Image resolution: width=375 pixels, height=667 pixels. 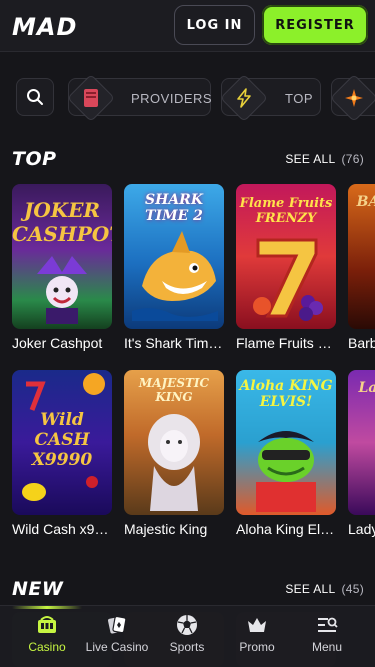 I want to click on game-tile-shark-time: SHARK TIME 2, so click(x=174, y=256).